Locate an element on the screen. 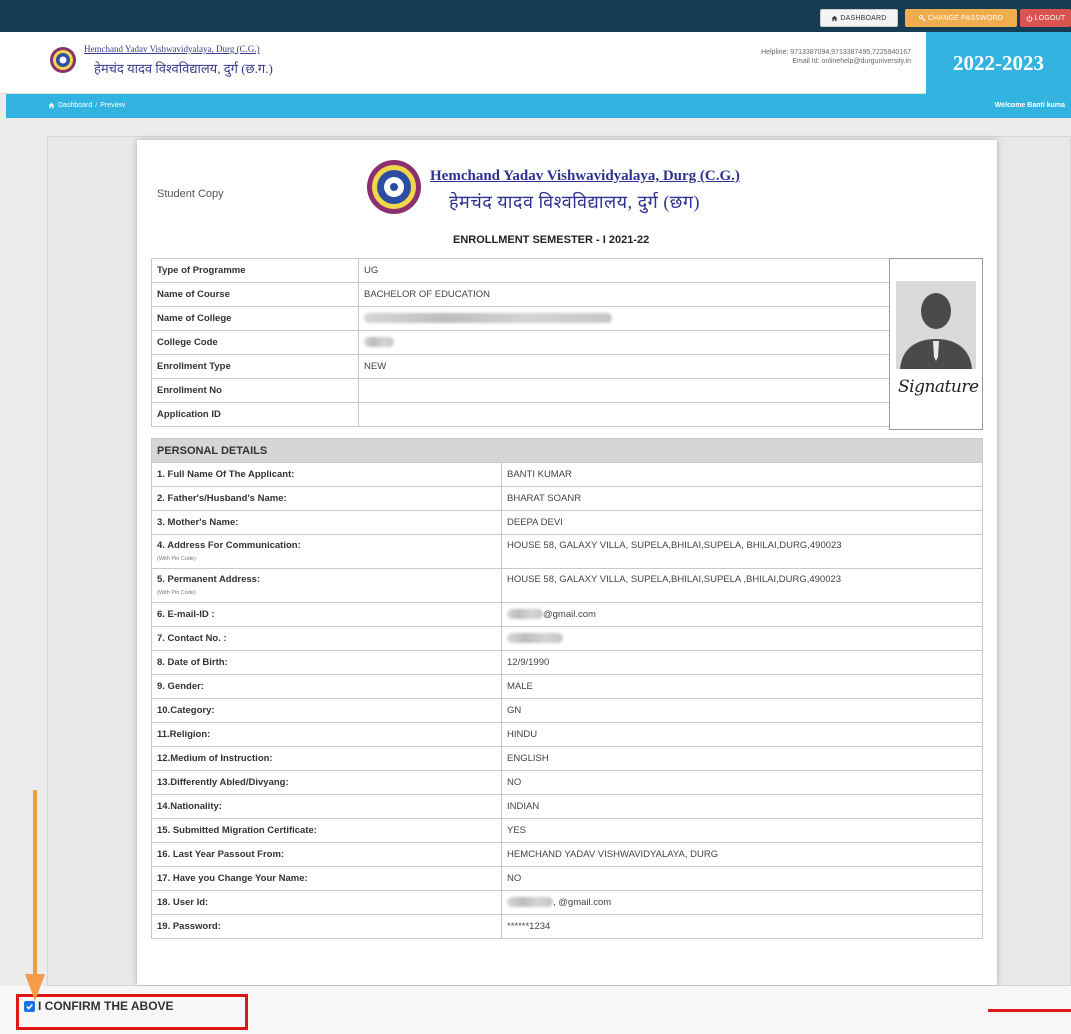 Image resolution: width=1071 pixels, height=1034 pixels. table-row: 10.Category: GN is located at coordinates (567, 710).